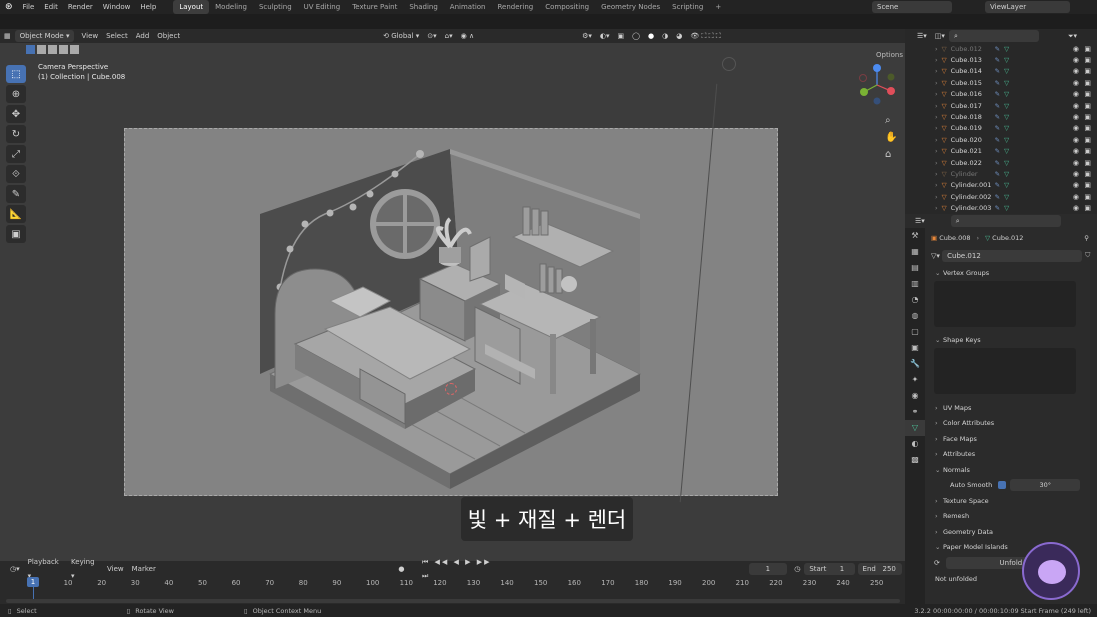 This screenshot has width=1097, height=617. What do you see at coordinates (16, 134) in the screenshot?
I see `rotate-tool: ↻` at bounding box center [16, 134].